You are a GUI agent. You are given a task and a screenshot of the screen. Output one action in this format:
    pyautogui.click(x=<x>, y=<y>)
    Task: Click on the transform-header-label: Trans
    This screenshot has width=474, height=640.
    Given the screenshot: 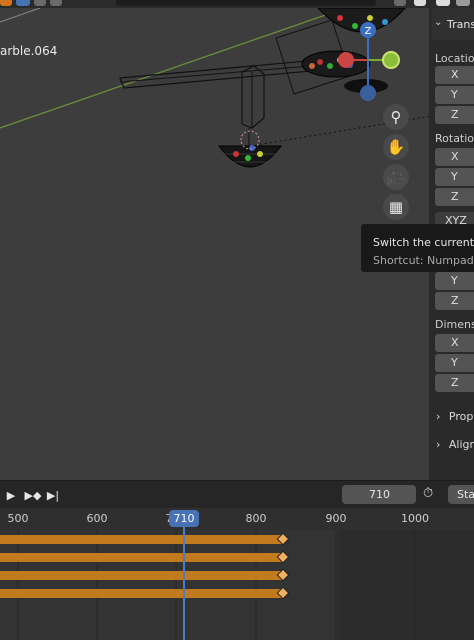 What is the action you would take?
    pyautogui.click(x=460, y=24)
    